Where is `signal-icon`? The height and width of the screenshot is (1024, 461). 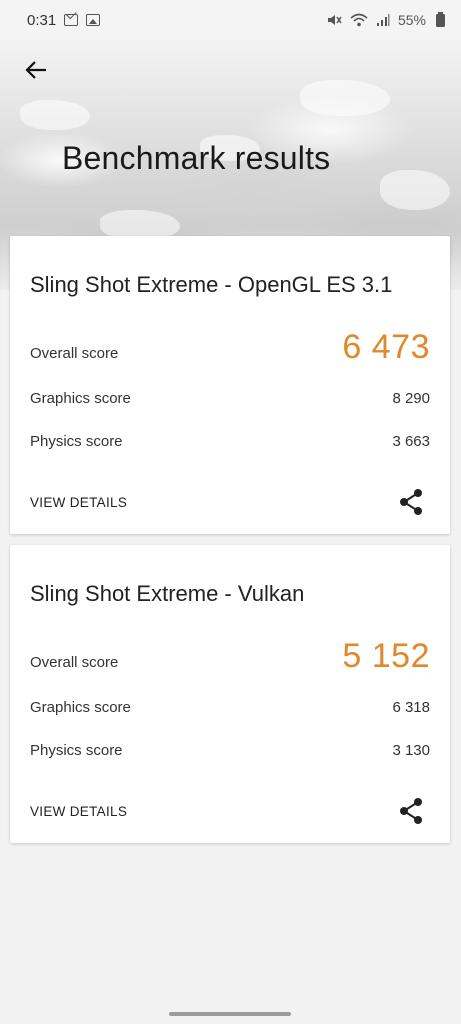 signal-icon is located at coordinates (383, 20).